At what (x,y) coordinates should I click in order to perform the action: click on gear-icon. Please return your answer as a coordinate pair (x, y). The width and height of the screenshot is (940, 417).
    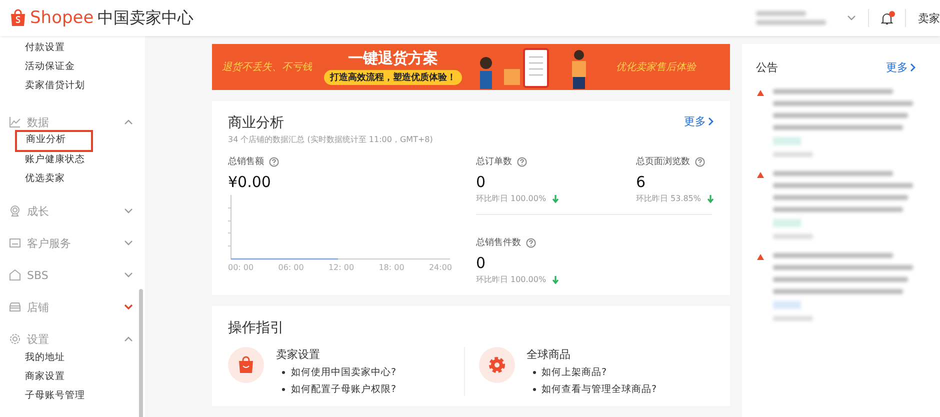
    Looking at the image, I should click on (497, 365).